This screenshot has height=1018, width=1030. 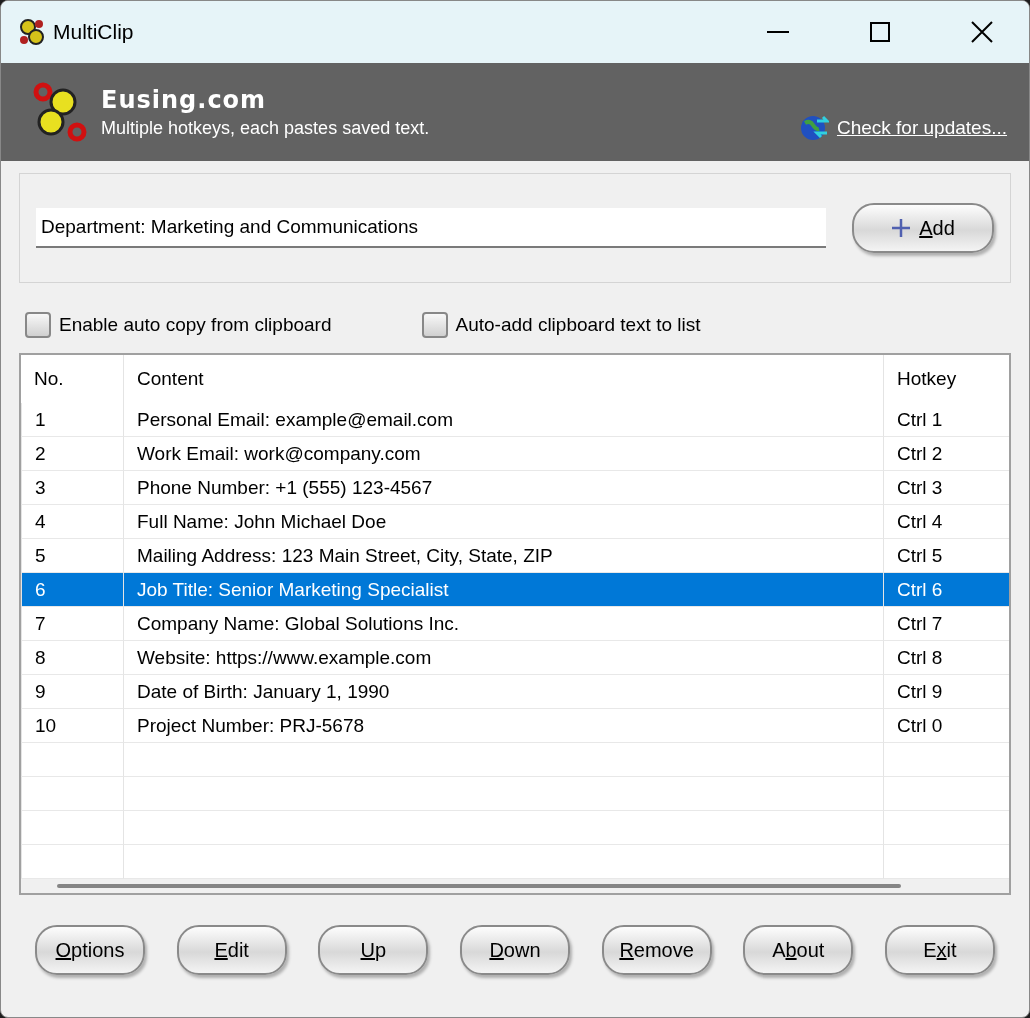 What do you see at coordinates (923, 228) in the screenshot?
I see `add-button: Add` at bounding box center [923, 228].